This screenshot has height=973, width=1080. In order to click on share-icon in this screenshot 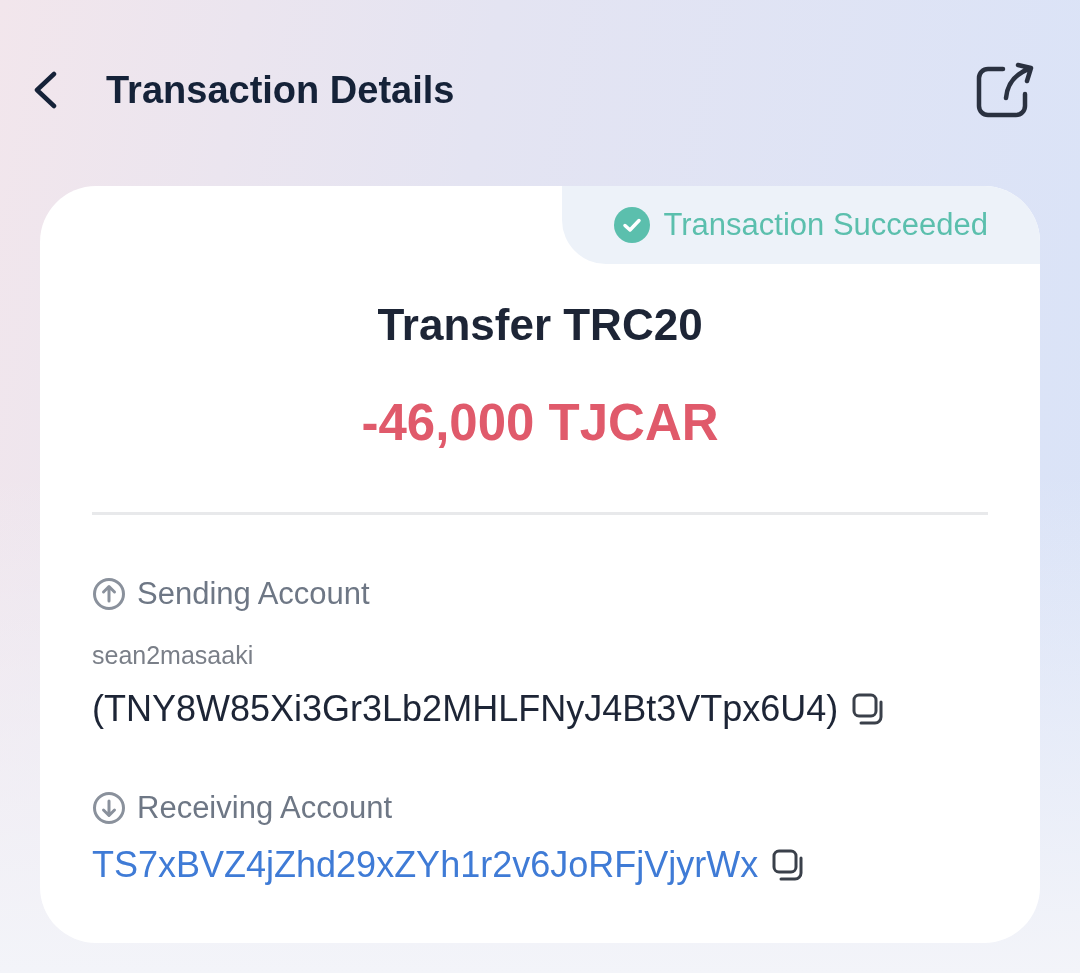, I will do `click(1006, 90)`.